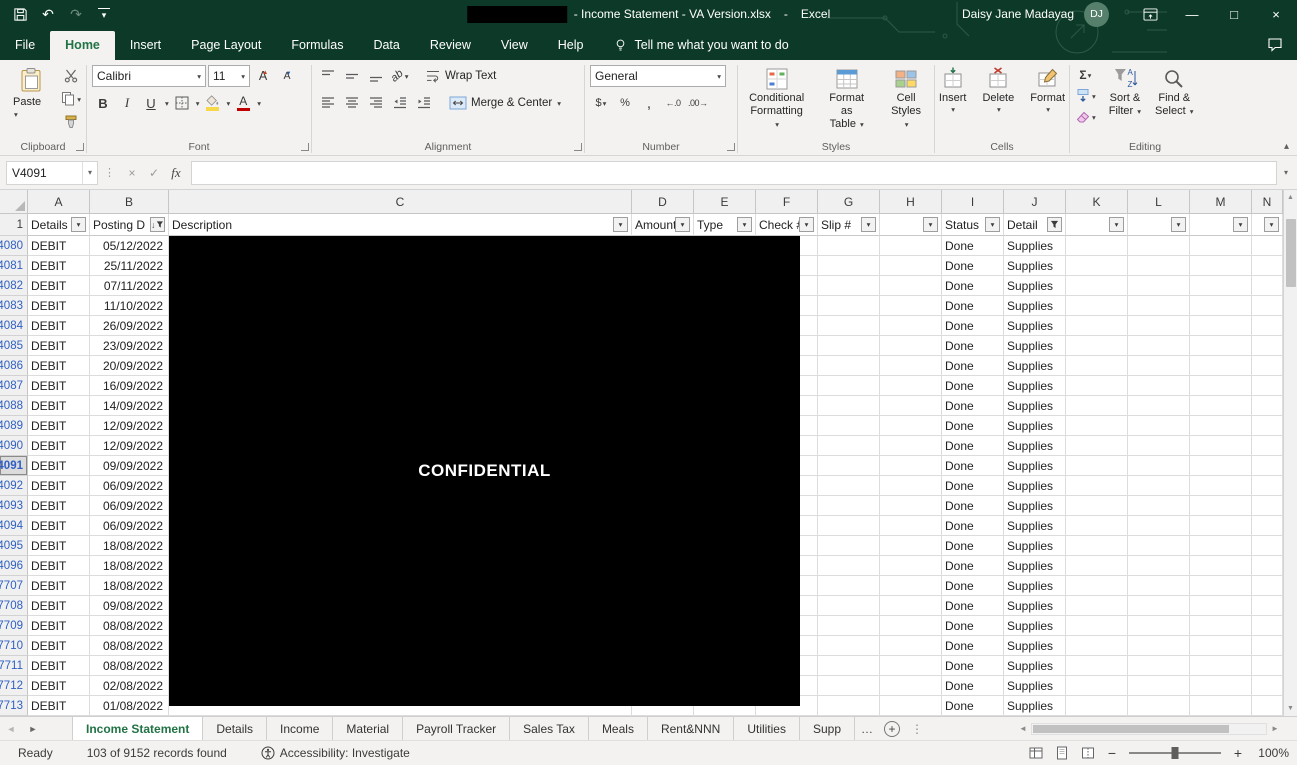 This screenshot has height=765, width=1297. What do you see at coordinates (1035, 426) in the screenshot?
I see `cell-J4089: Supplies` at bounding box center [1035, 426].